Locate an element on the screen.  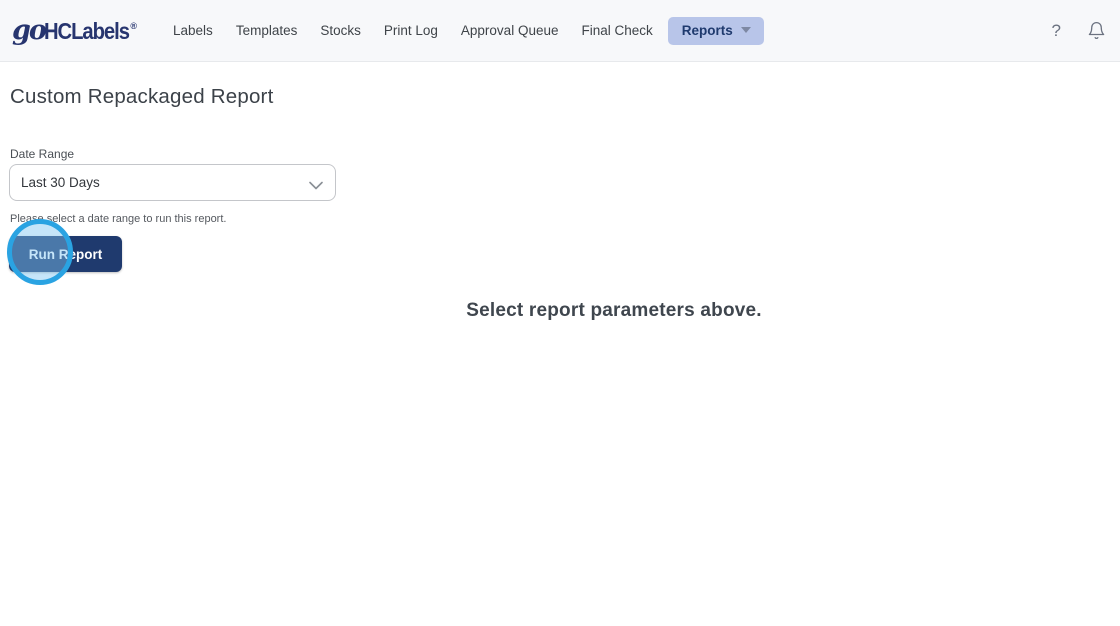
nav-item-print-log: Print Log is located at coordinates (411, 30).